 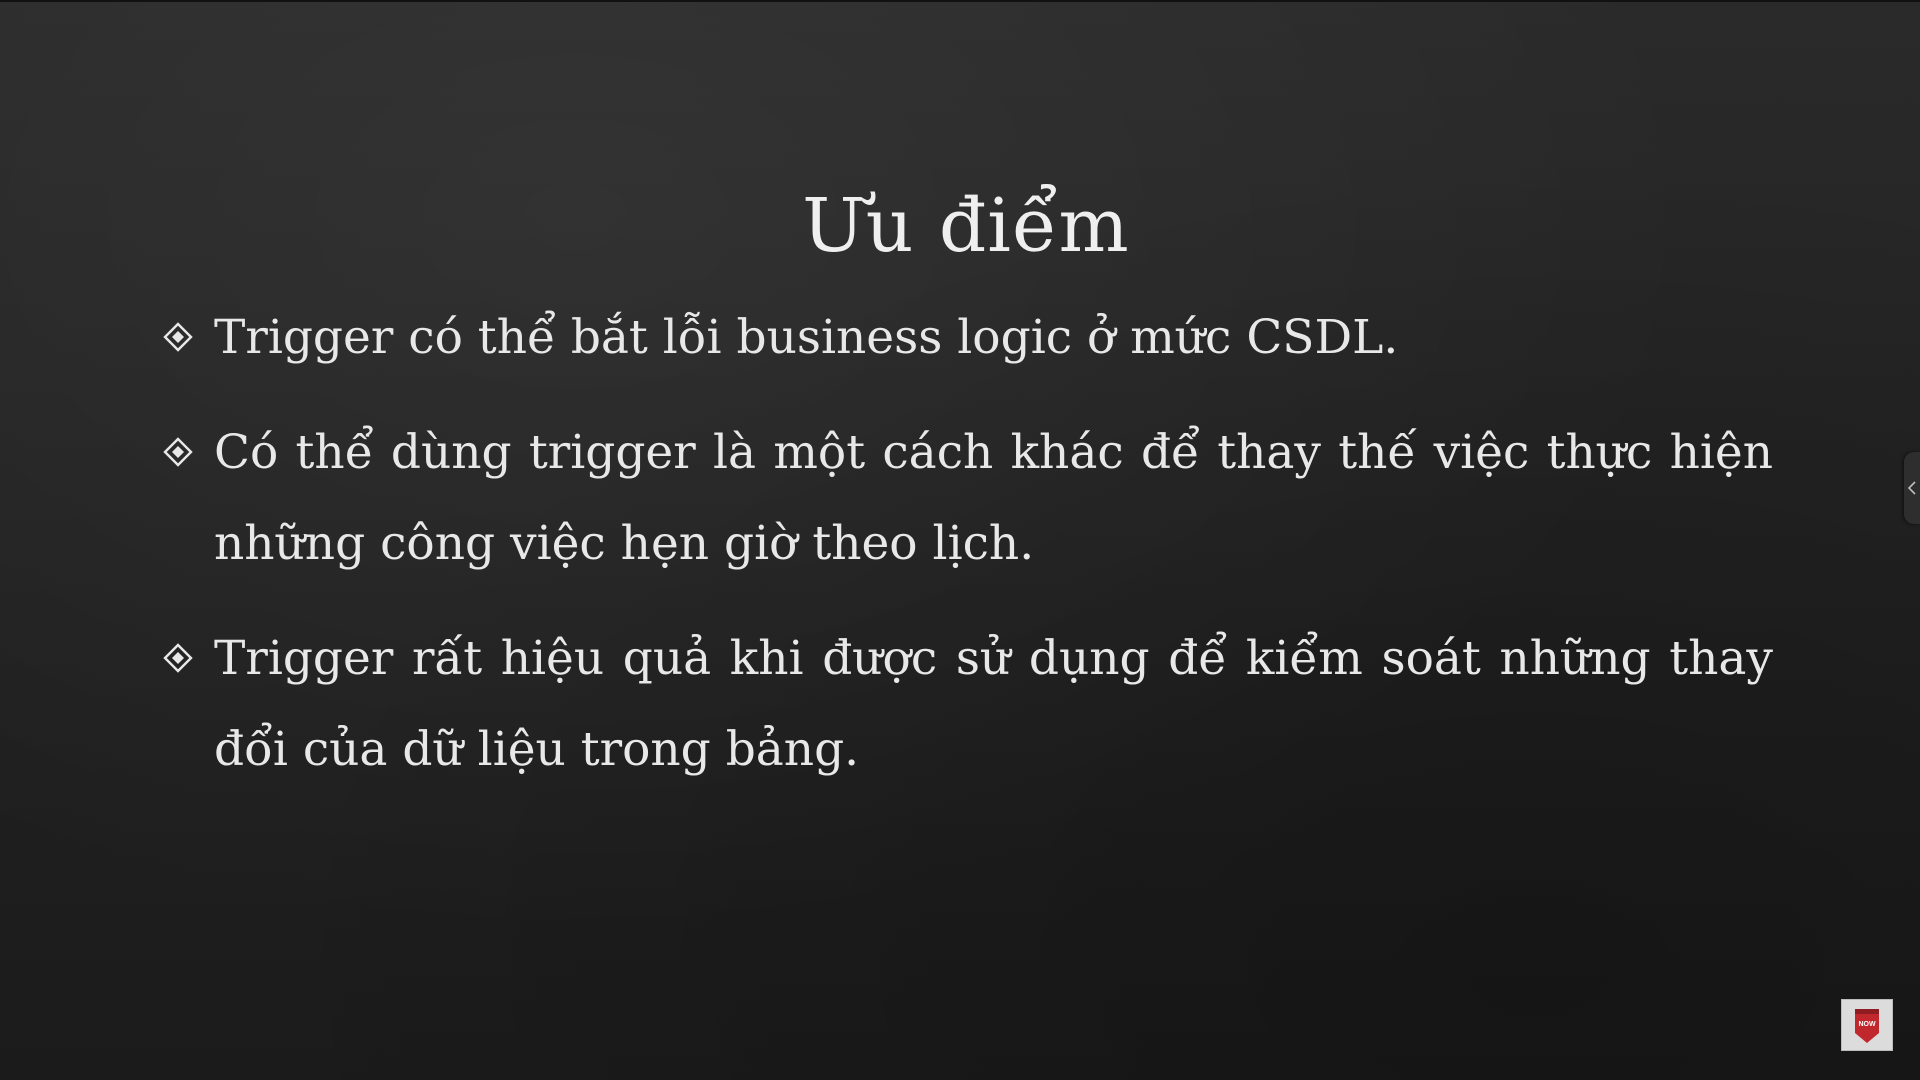 What do you see at coordinates (966, 225) in the screenshot?
I see `slide-title: Ưu điểm` at bounding box center [966, 225].